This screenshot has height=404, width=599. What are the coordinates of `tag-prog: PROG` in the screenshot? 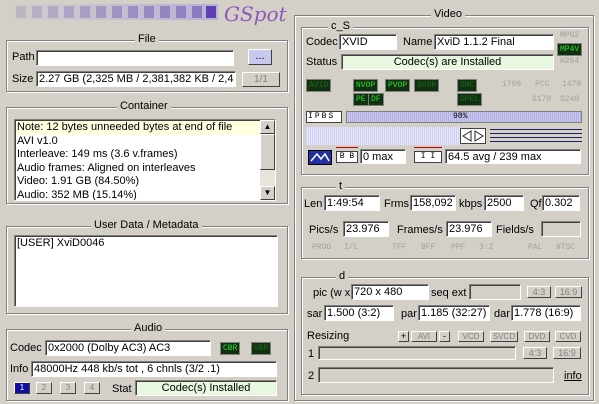 It's located at (322, 247).